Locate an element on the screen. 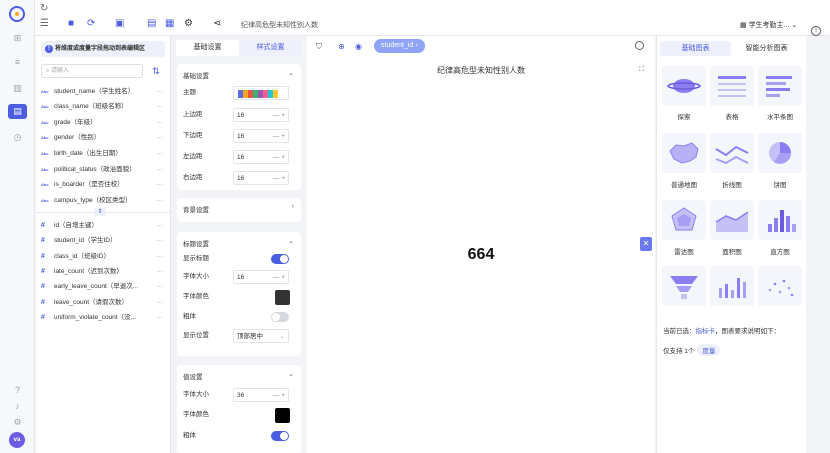 Image resolution: width=830 pixels, height=453 pixels. field-item: # uniform_violate_count（没... ··· is located at coordinates (103, 317).